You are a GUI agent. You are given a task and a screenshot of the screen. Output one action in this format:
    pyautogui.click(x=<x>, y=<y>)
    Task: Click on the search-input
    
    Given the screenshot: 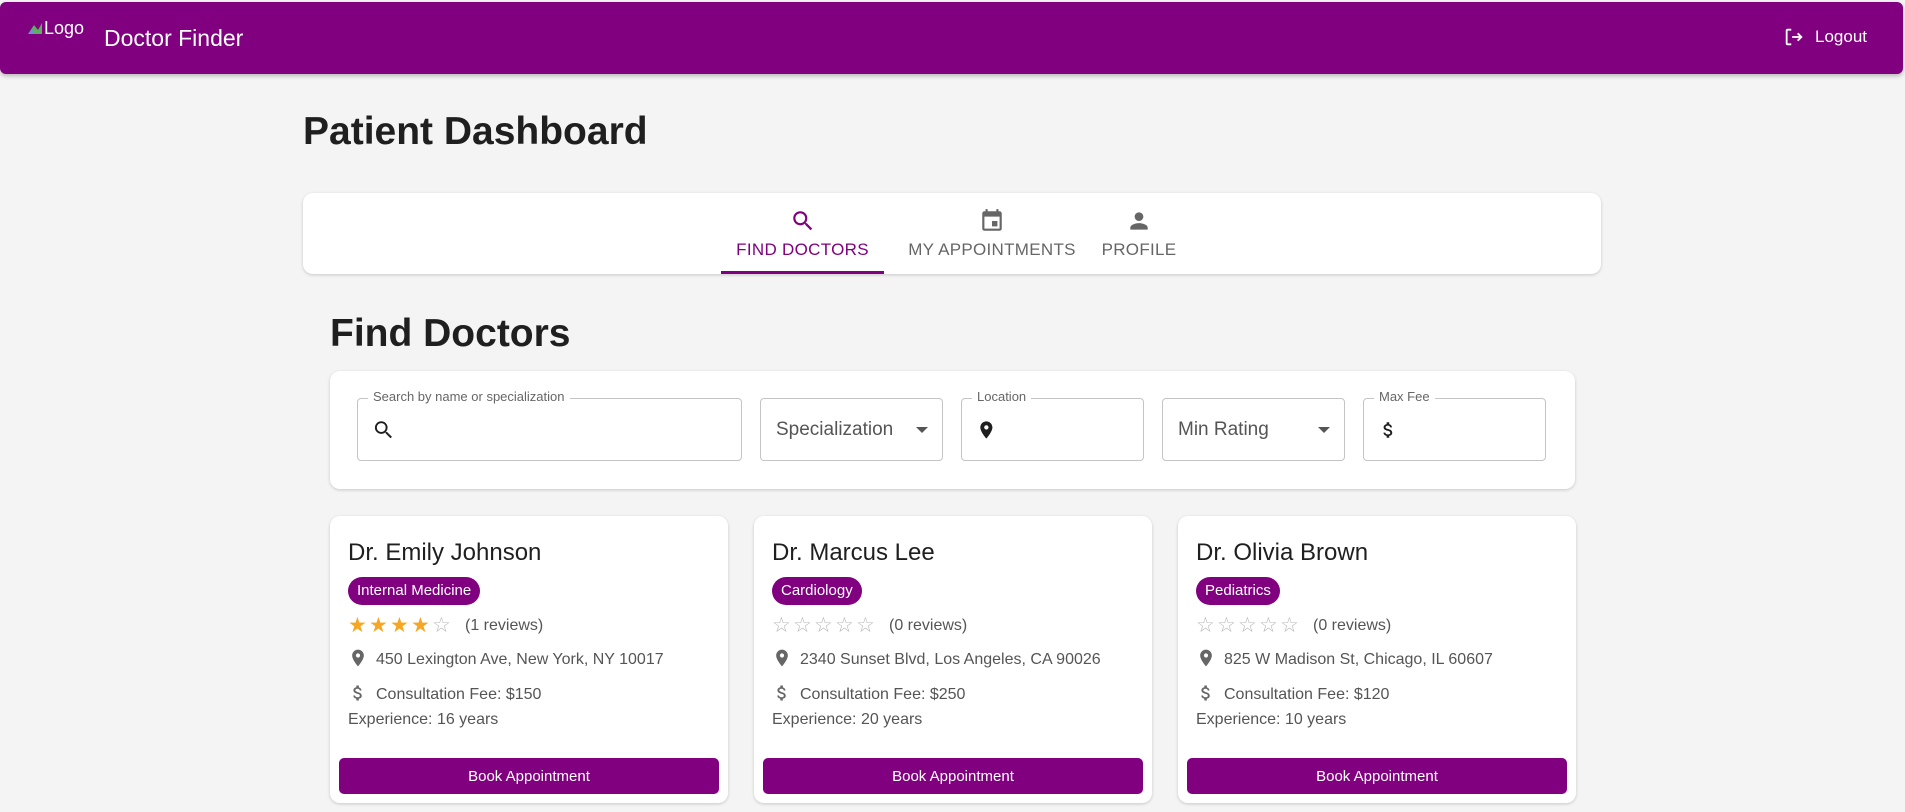 What is the action you would take?
    pyautogui.click(x=568, y=429)
    